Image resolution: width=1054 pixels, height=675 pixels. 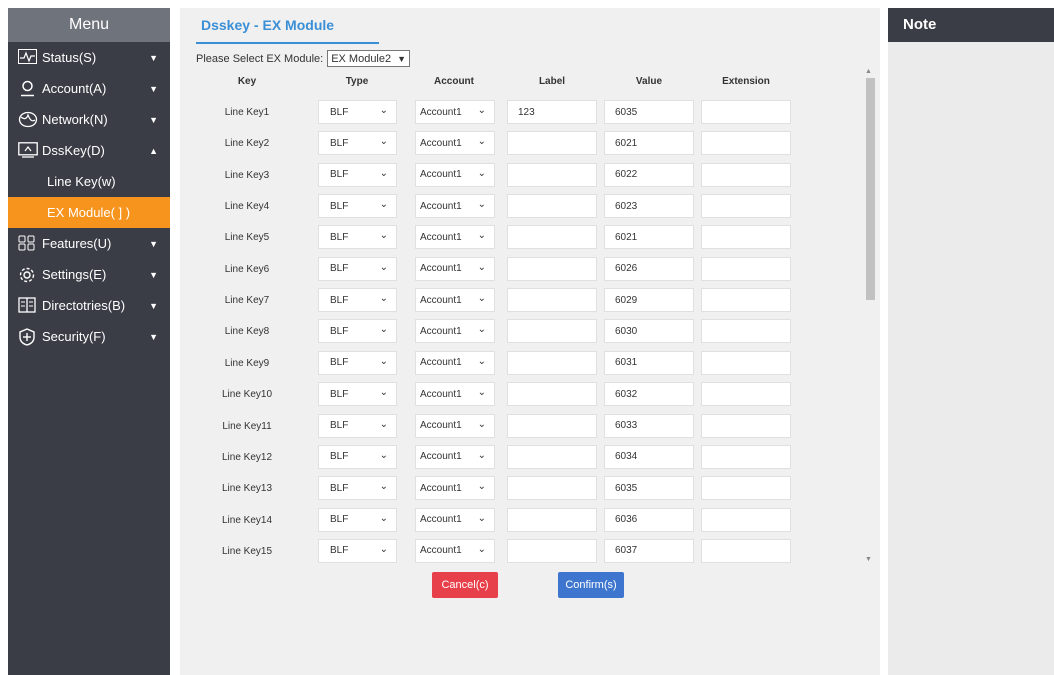 What do you see at coordinates (89, 274) in the screenshot?
I see `sidebar-item-settings: Settings(E) ▼` at bounding box center [89, 274].